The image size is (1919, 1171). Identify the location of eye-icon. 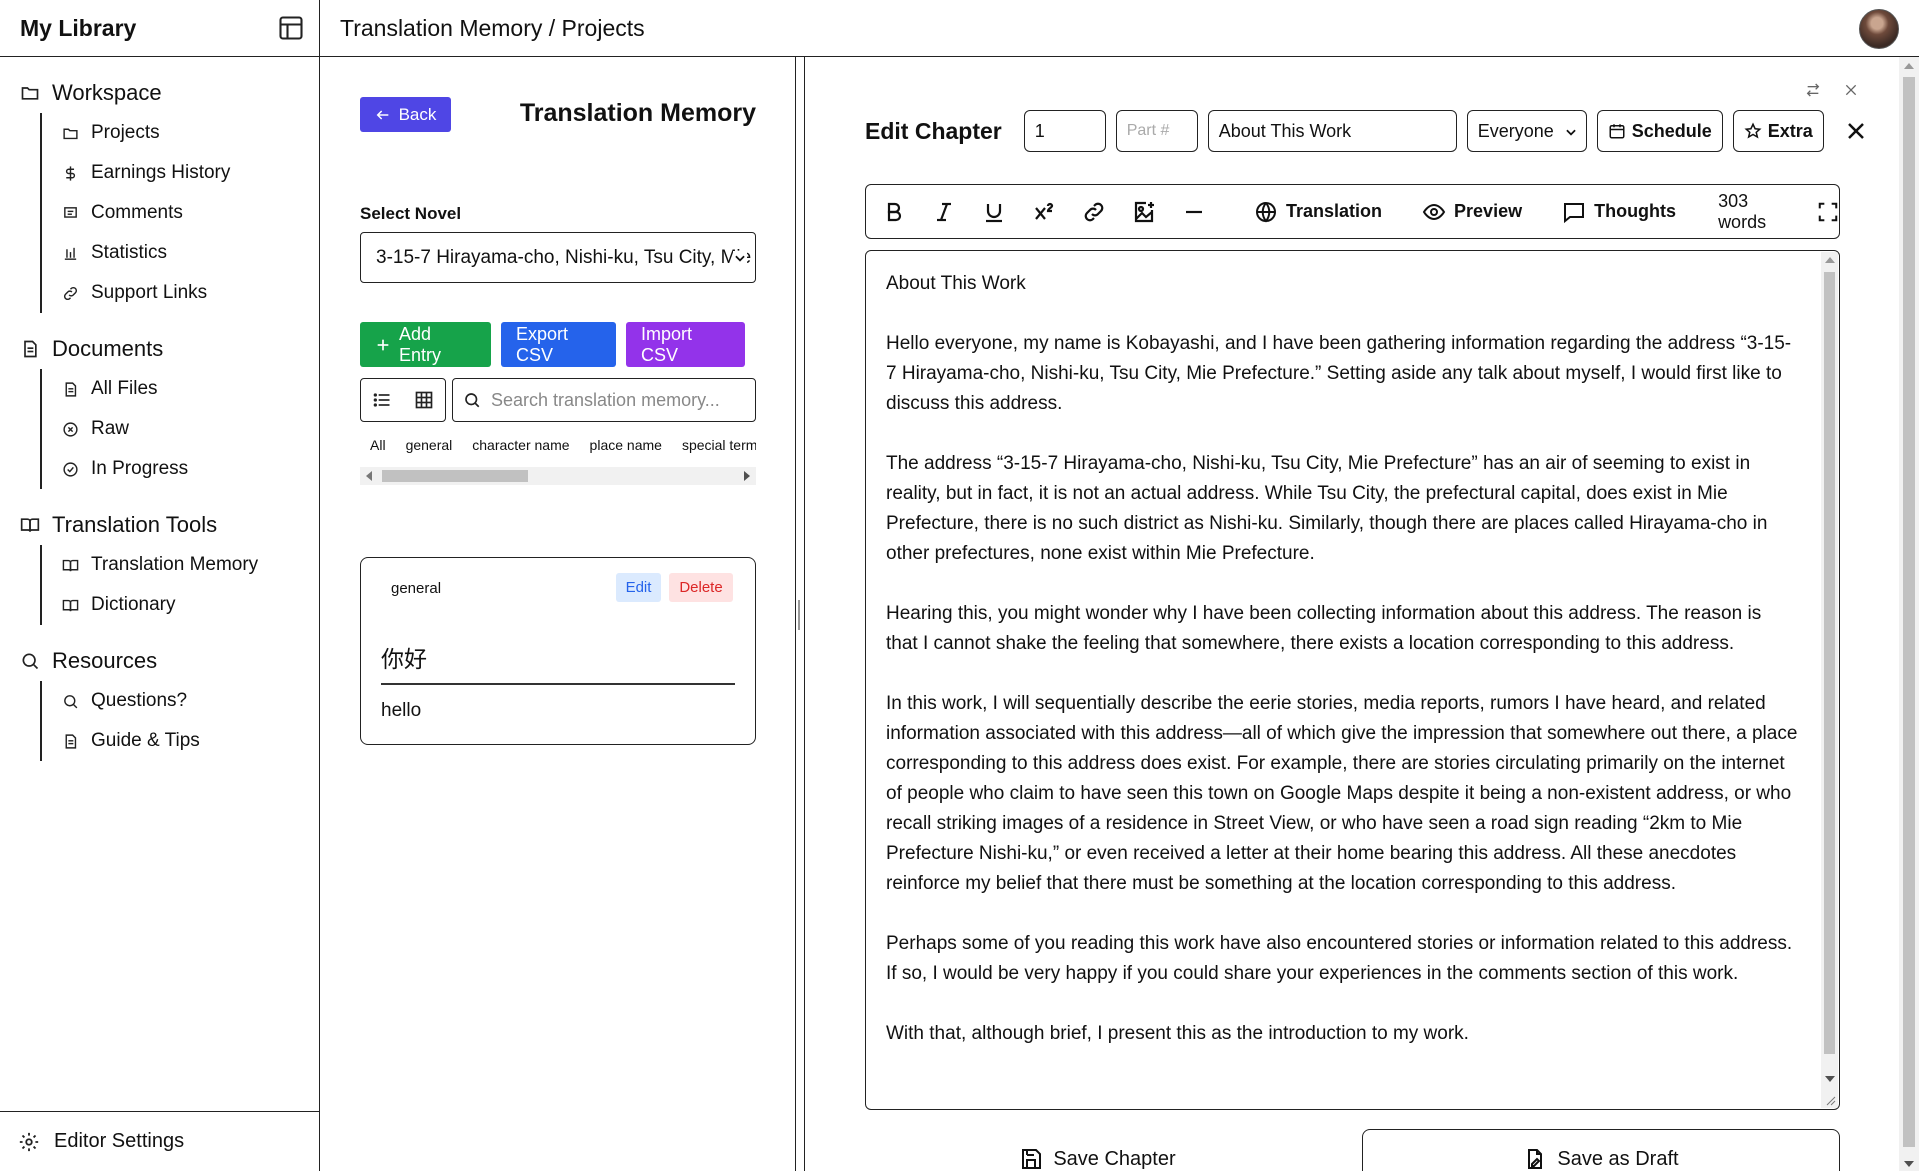
(1434, 212).